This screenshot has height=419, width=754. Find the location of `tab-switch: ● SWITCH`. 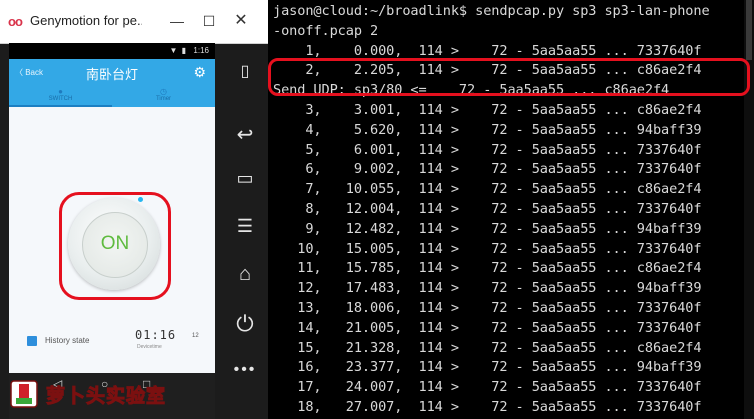

tab-switch: ● SWITCH is located at coordinates (60, 97).